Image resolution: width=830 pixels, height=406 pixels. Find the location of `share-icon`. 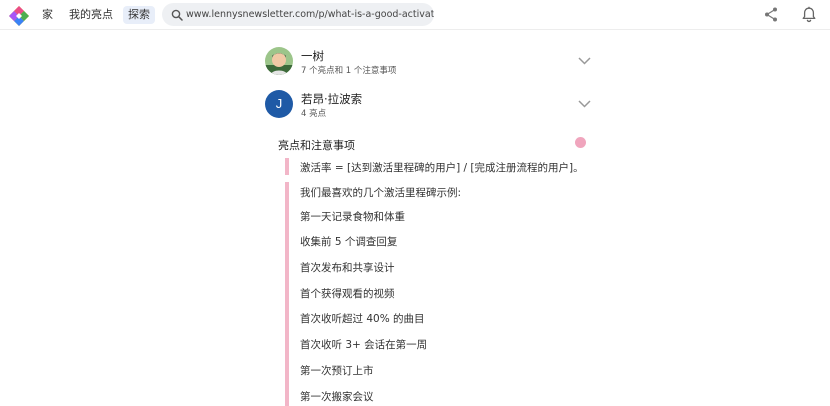

share-icon is located at coordinates (771, 14).